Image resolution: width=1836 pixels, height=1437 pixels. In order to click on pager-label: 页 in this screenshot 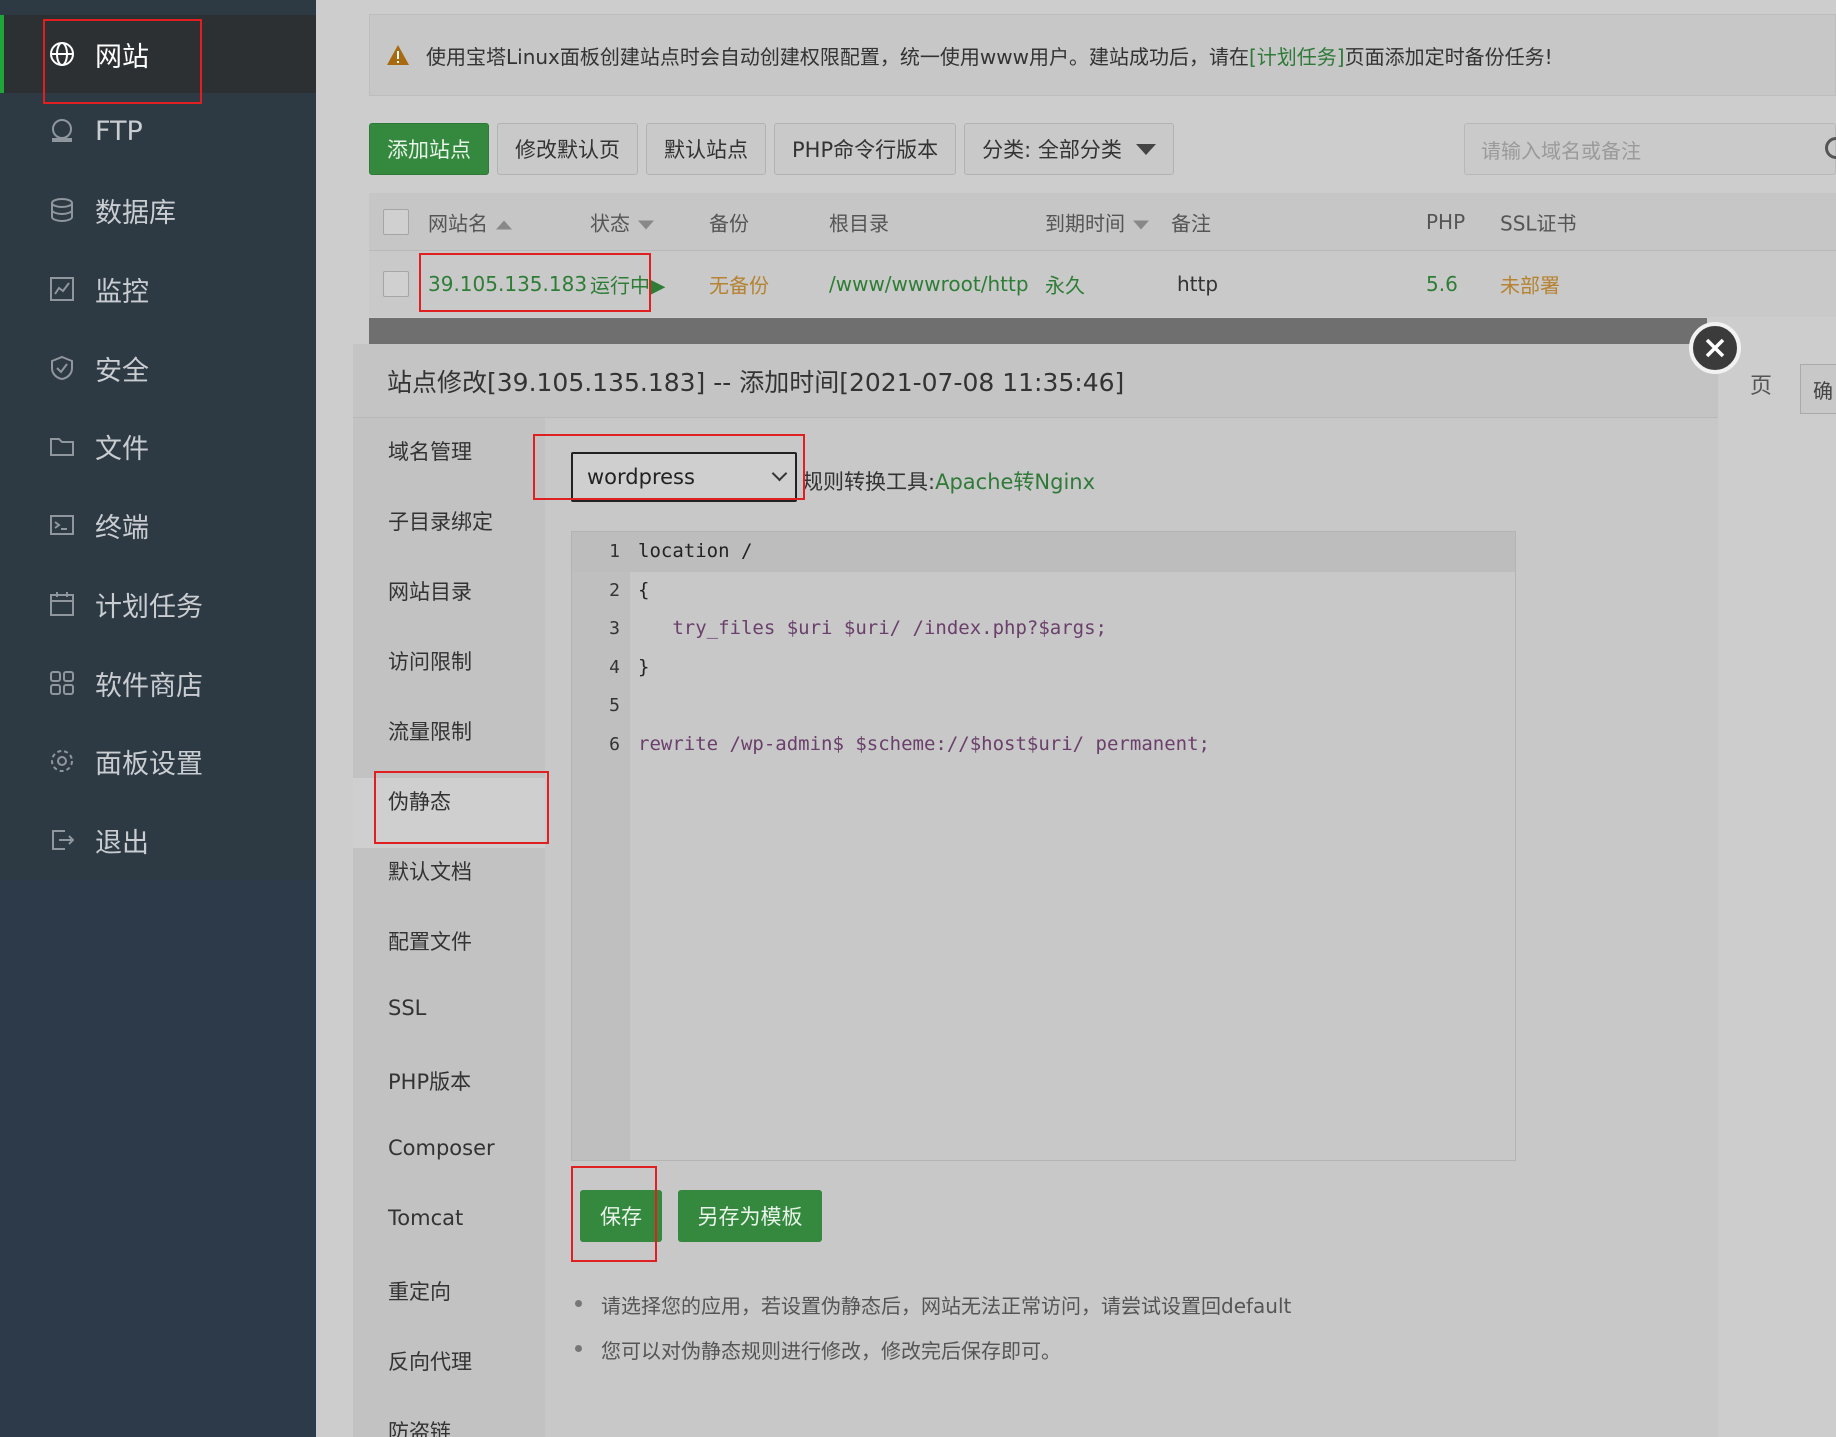, I will do `click(1761, 386)`.